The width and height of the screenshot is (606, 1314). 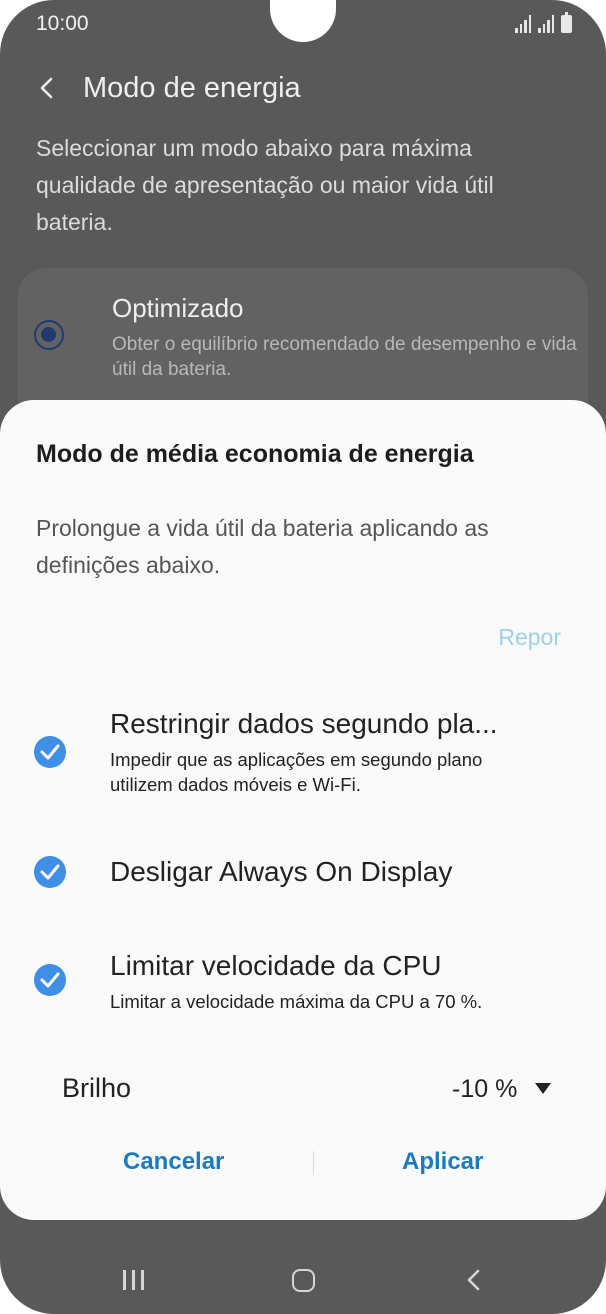 What do you see at coordinates (303, 21) in the screenshot?
I see `camera-notch` at bounding box center [303, 21].